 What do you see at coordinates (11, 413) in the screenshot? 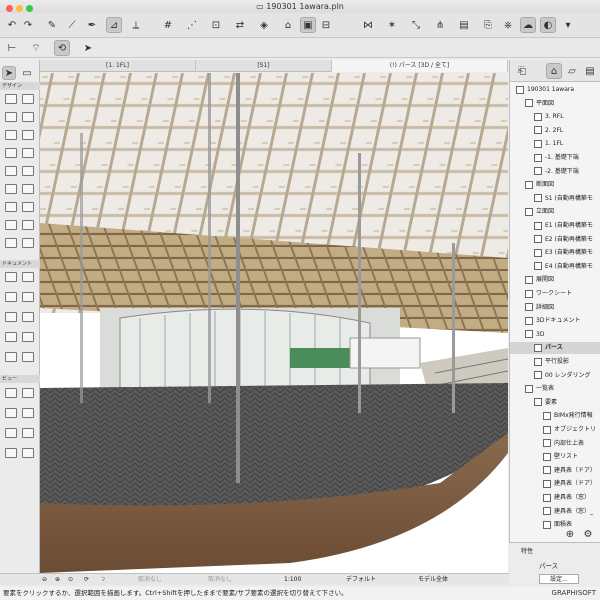
I see `worksheet-tool-icon` at bounding box center [11, 413].